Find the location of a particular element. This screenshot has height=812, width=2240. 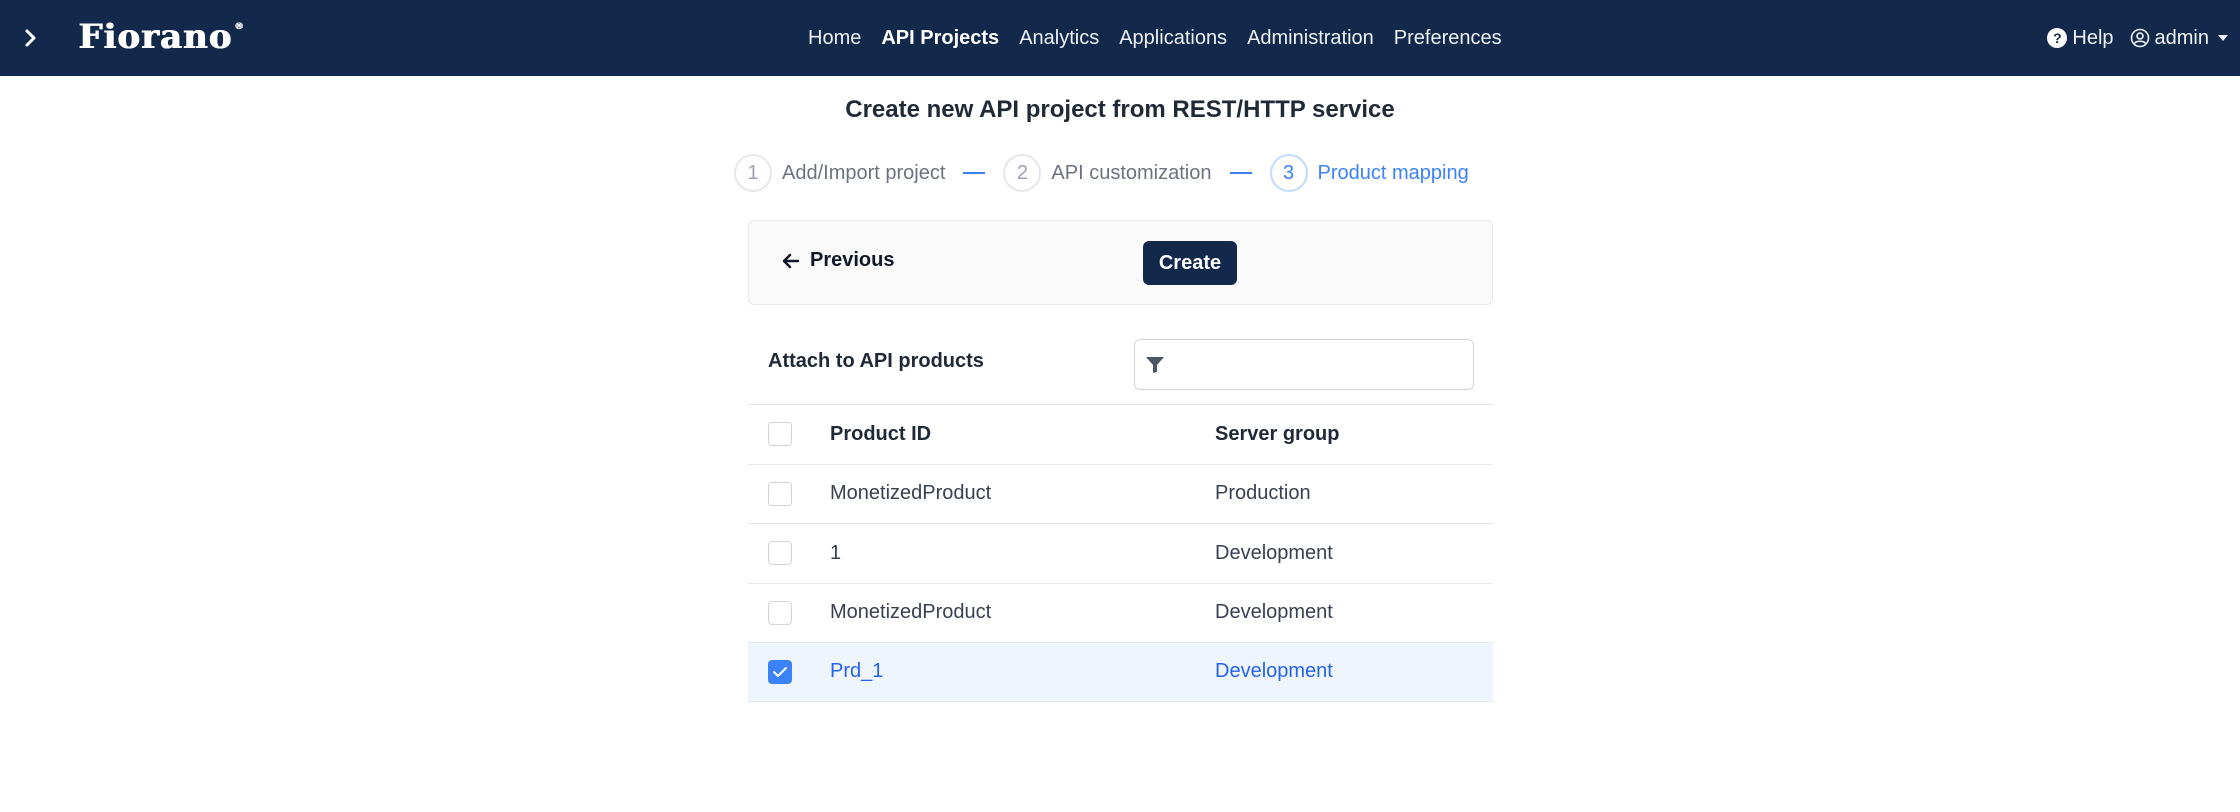

step-label: Product mapping is located at coordinates (1393, 172).